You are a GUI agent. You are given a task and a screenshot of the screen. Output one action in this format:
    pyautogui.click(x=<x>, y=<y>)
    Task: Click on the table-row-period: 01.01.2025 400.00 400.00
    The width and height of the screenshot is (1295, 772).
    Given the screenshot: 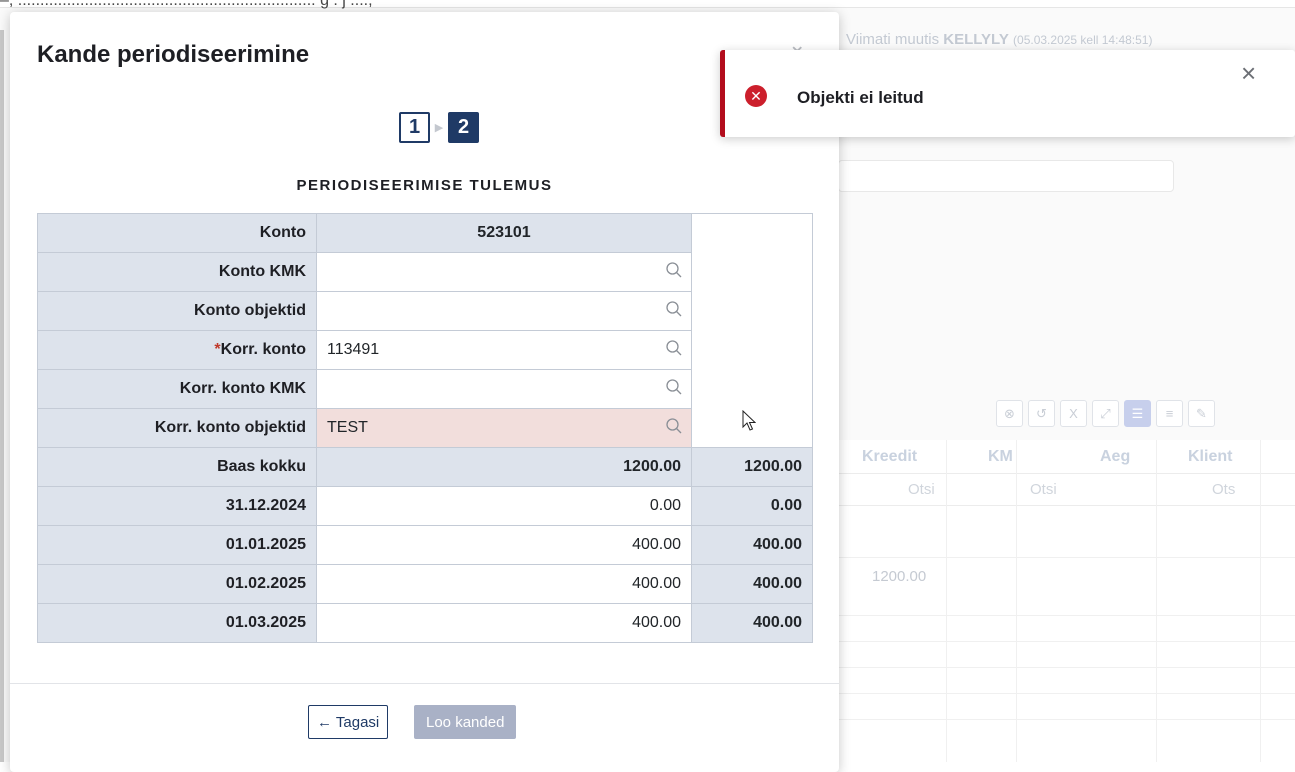 What is the action you would take?
    pyautogui.click(x=425, y=545)
    